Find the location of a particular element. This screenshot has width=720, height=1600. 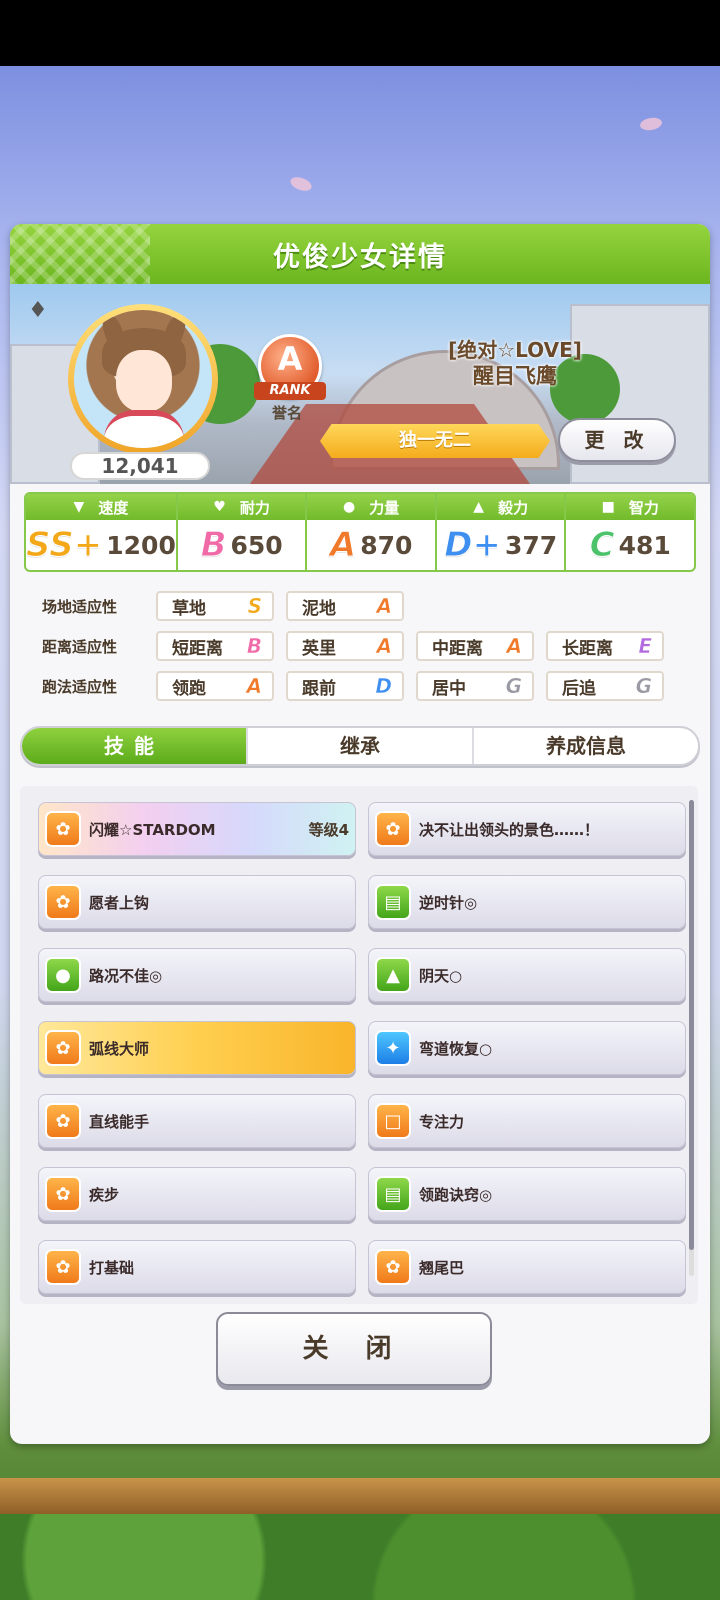

stat-label: 力量 is located at coordinates (384, 507).